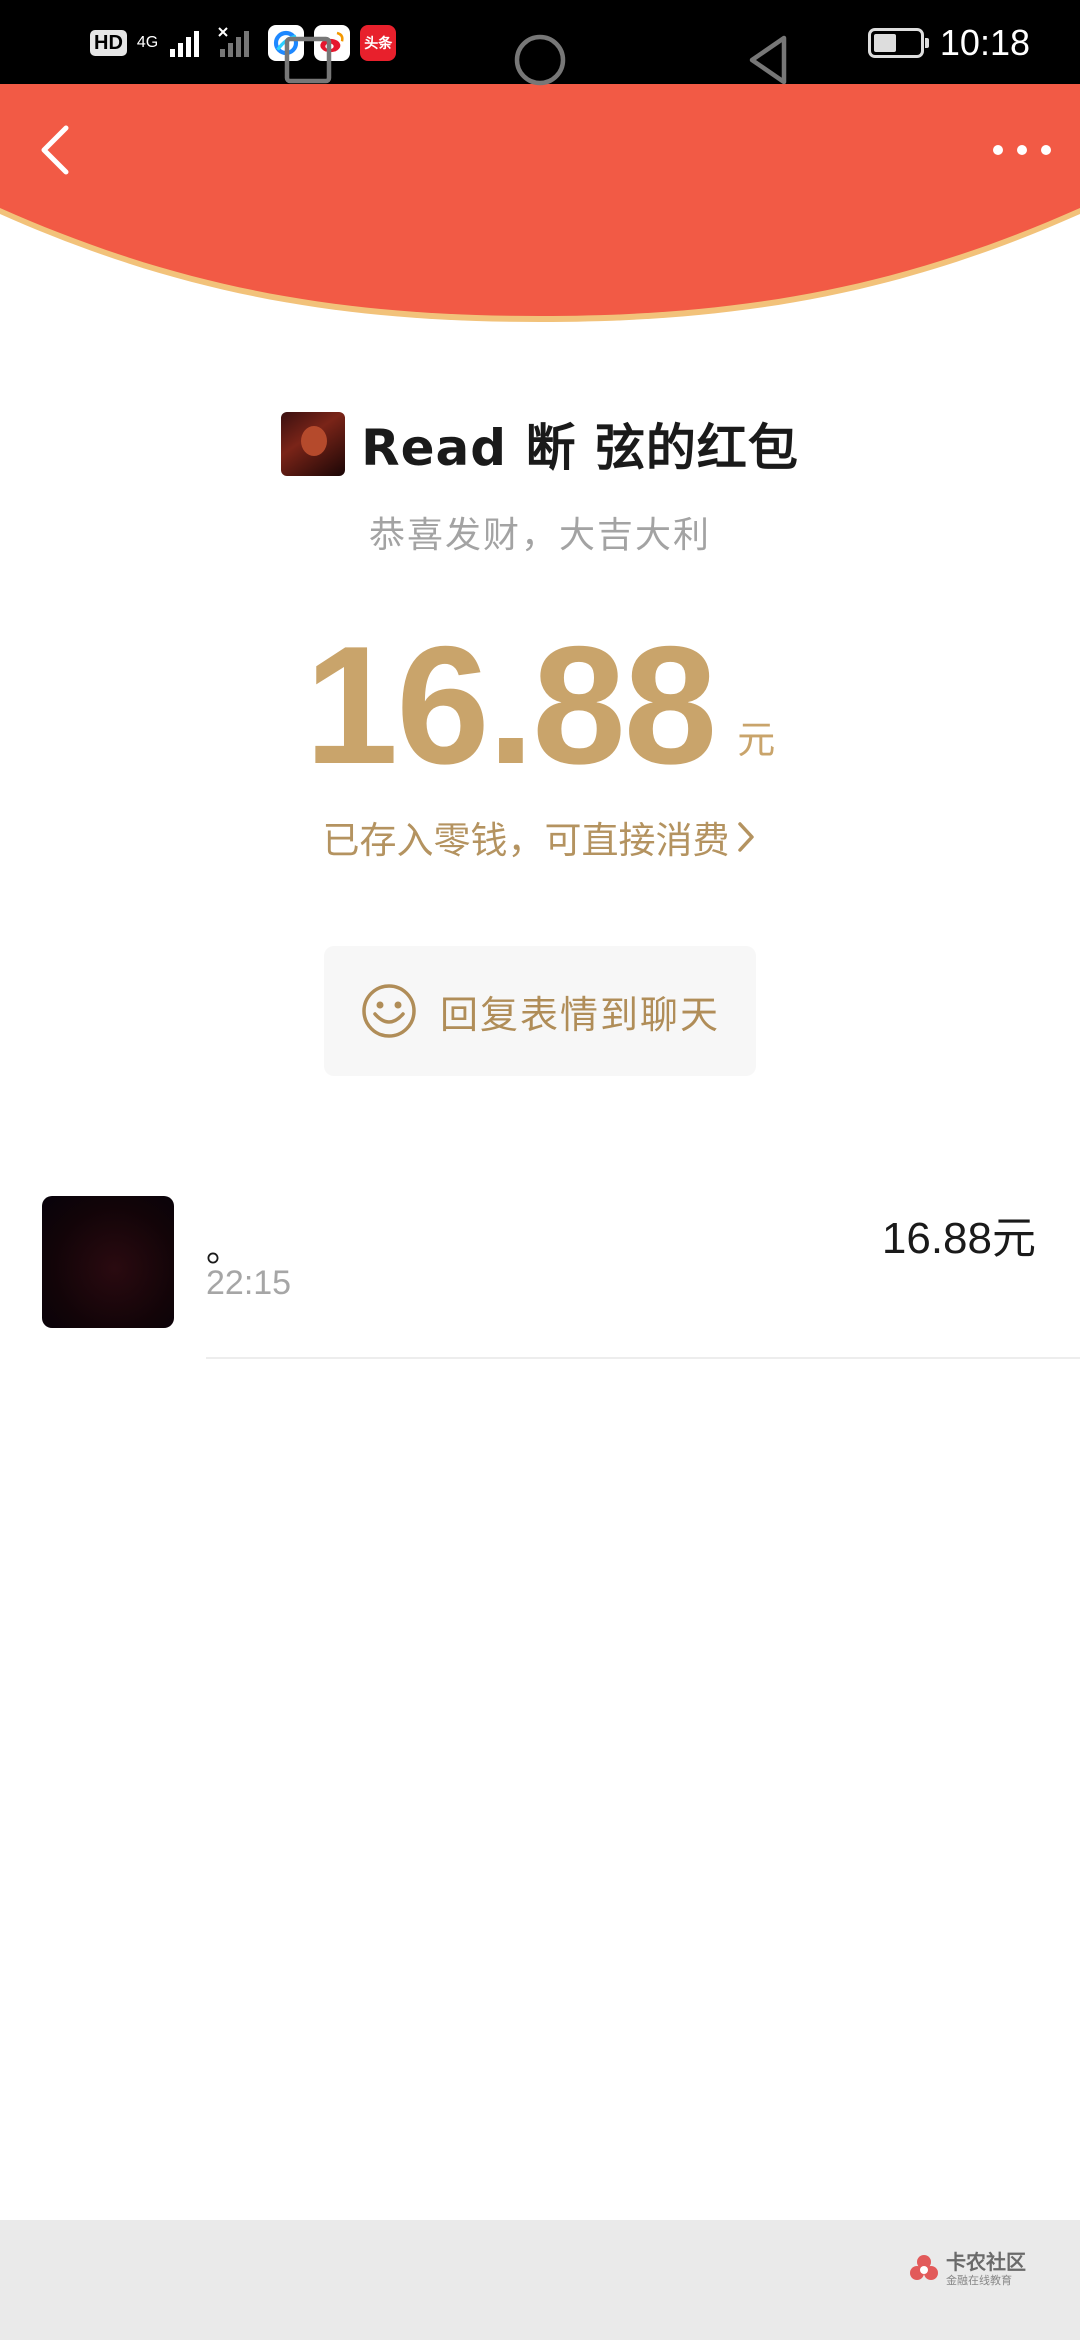  I want to click on watermark-tagline: 金融在线教育, so click(979, 2280).